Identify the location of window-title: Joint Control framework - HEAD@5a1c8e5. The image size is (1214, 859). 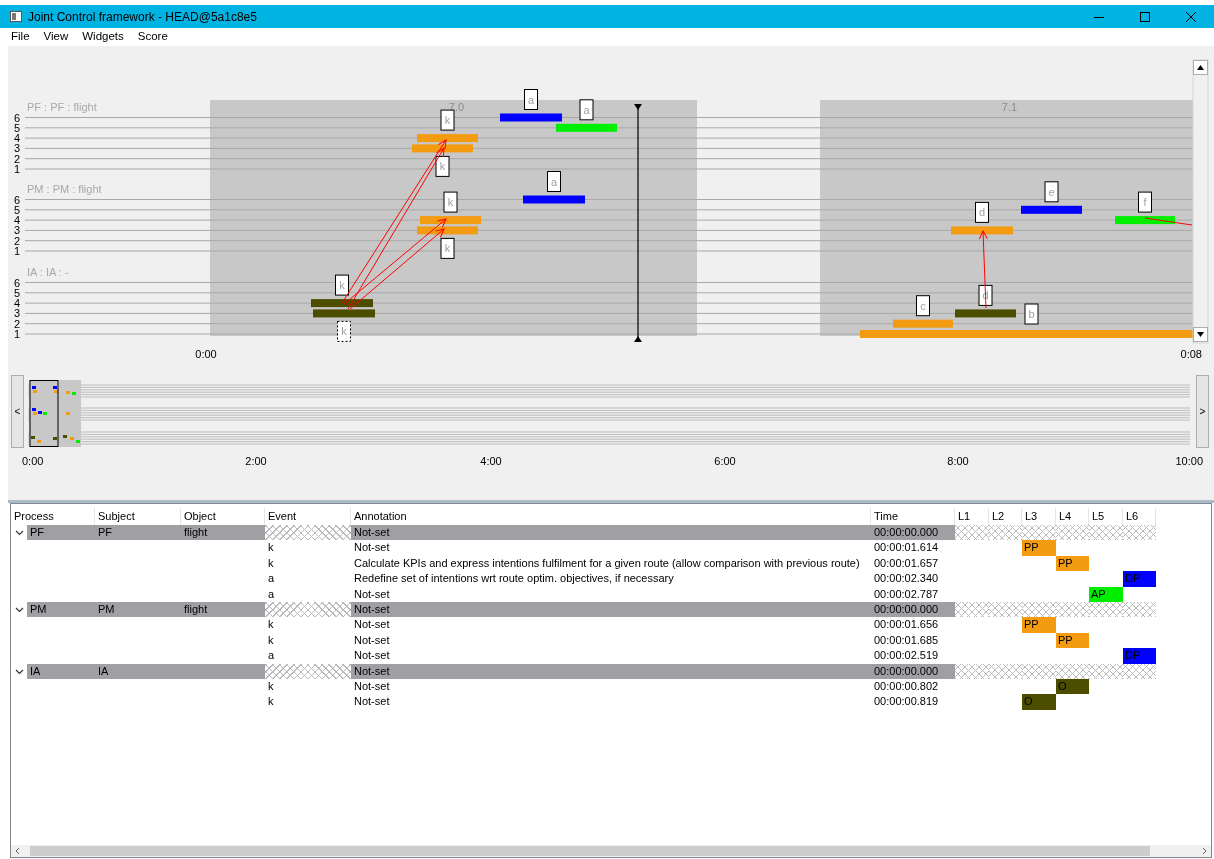
(143, 17).